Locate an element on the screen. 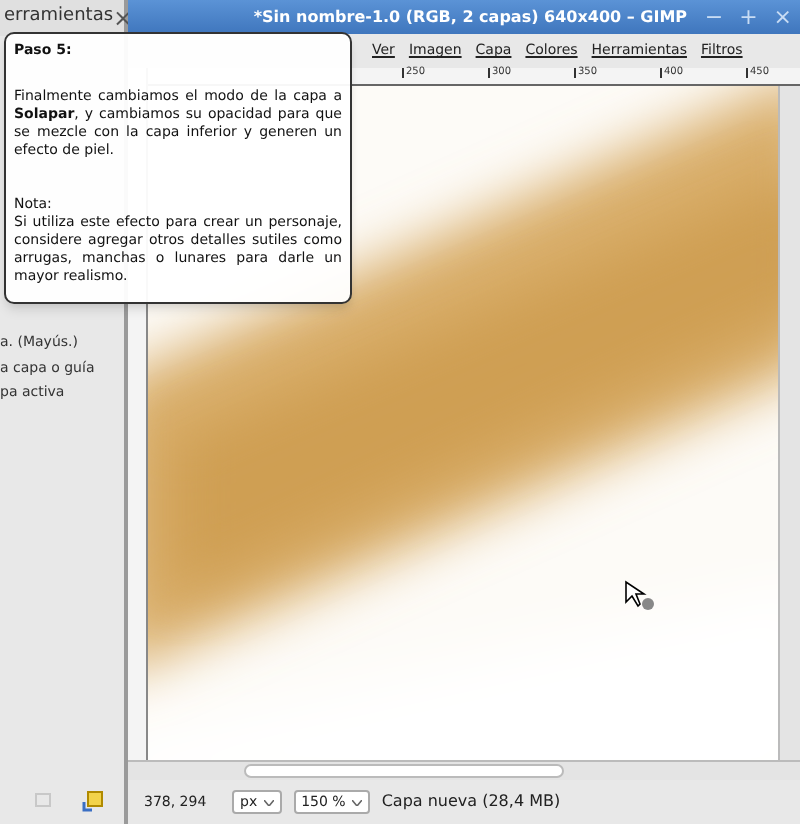 Image resolution: width=800 pixels, height=824 pixels. layer-status: Capa nueva (28,4 MB) is located at coordinates (471, 802).